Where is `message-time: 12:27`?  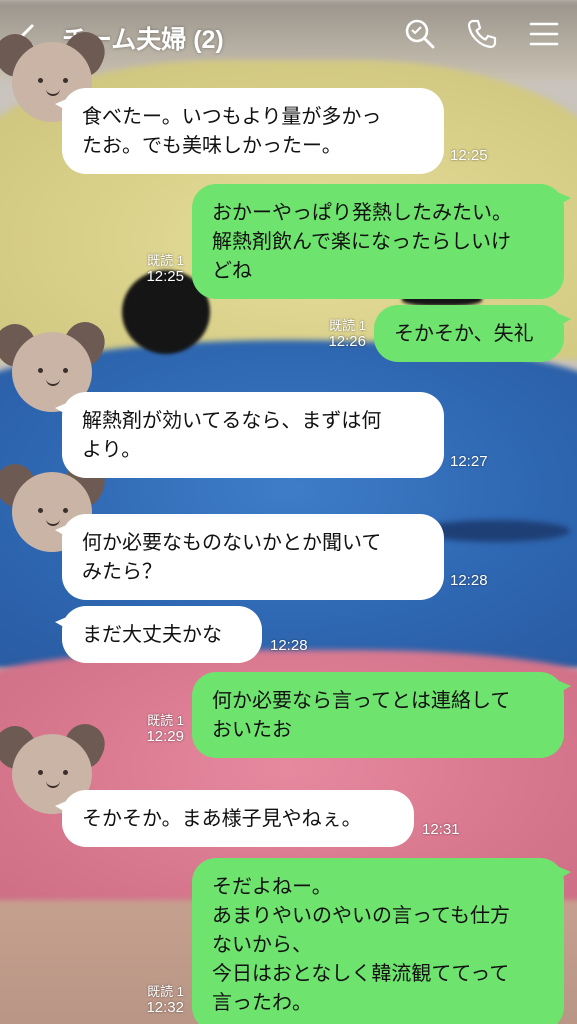 message-time: 12:27 is located at coordinates (469, 461).